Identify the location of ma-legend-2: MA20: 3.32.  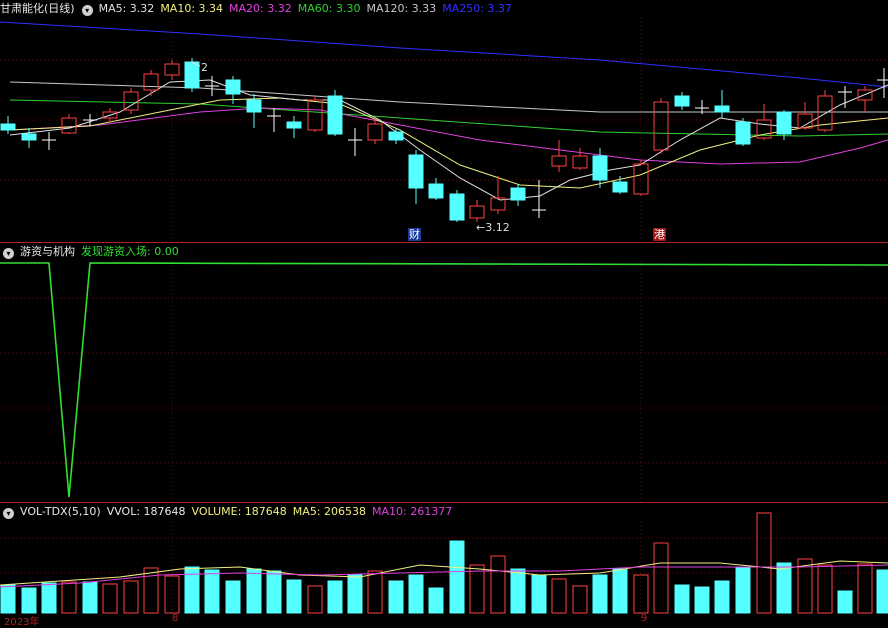
(260, 8).